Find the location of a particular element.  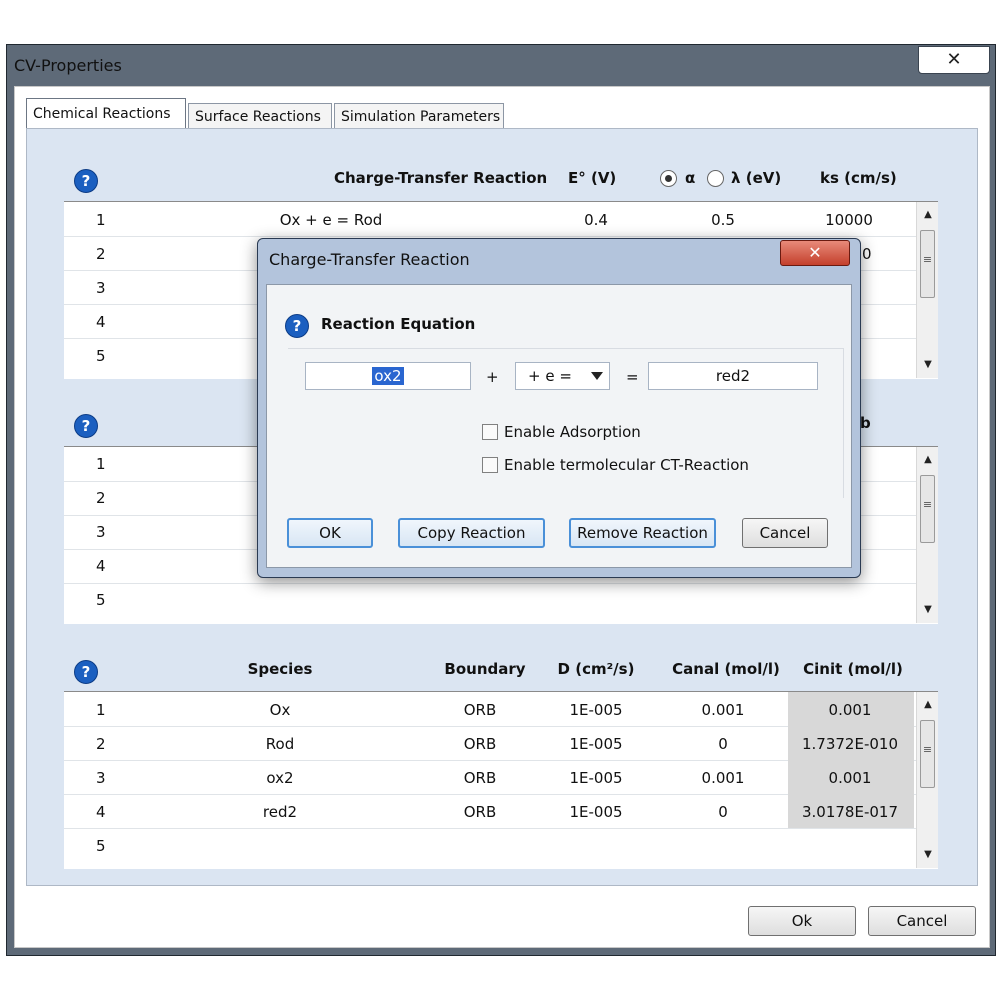

tab-simulation-parameters: Simulation Parameters is located at coordinates (419, 116).